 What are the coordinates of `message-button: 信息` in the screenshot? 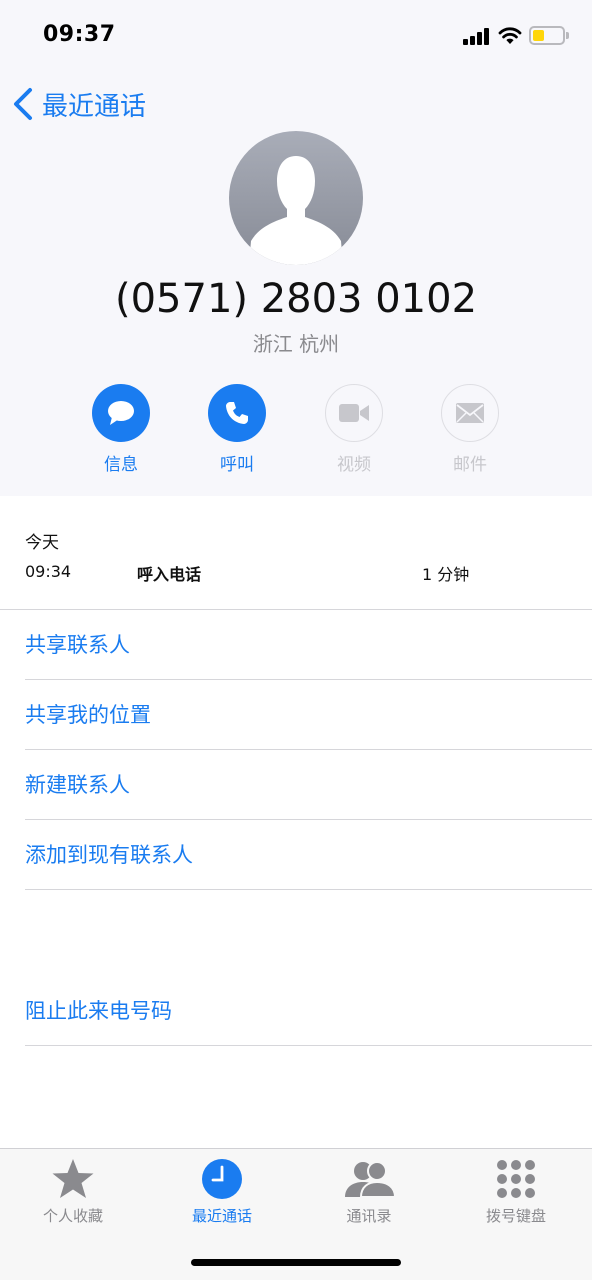 It's located at (121, 429).